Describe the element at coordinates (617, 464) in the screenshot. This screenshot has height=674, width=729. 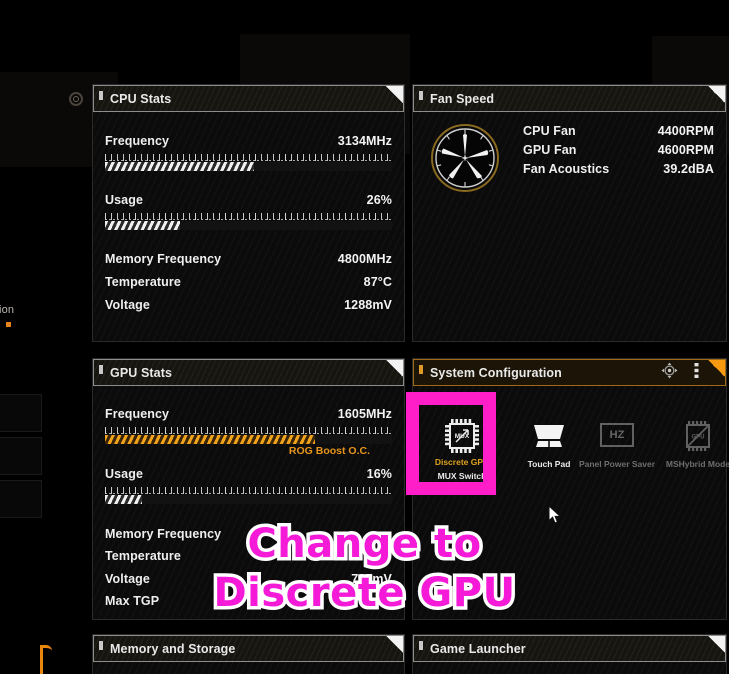
I see `cfg-tile-label: Panel Power Saver` at that location.